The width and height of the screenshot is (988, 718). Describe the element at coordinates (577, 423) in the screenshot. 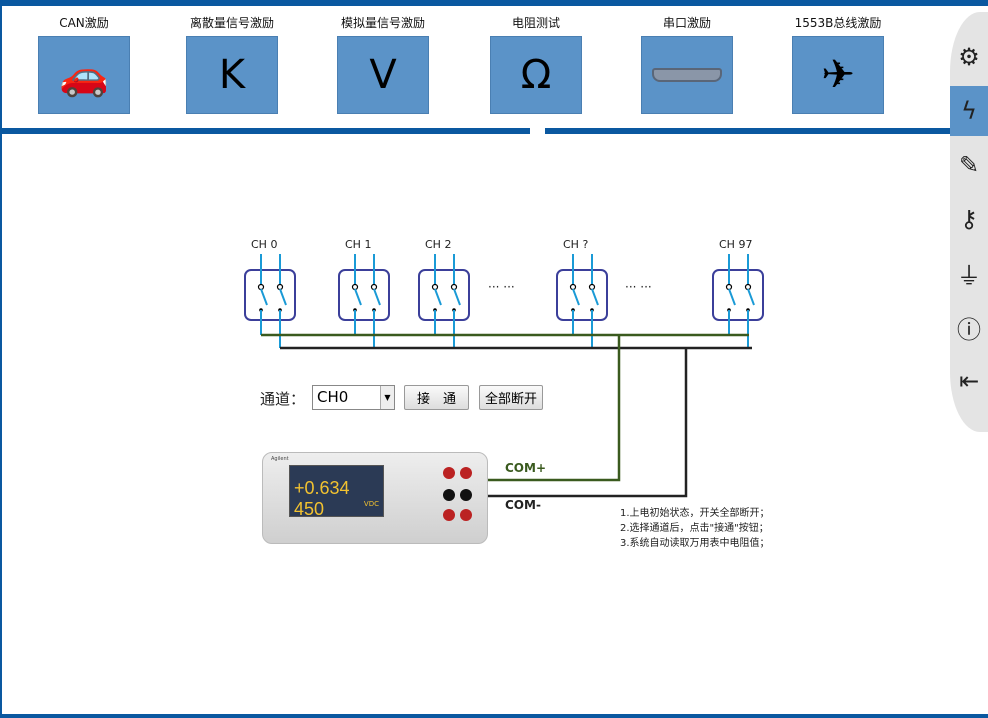

I see `com-minus-wire` at that location.